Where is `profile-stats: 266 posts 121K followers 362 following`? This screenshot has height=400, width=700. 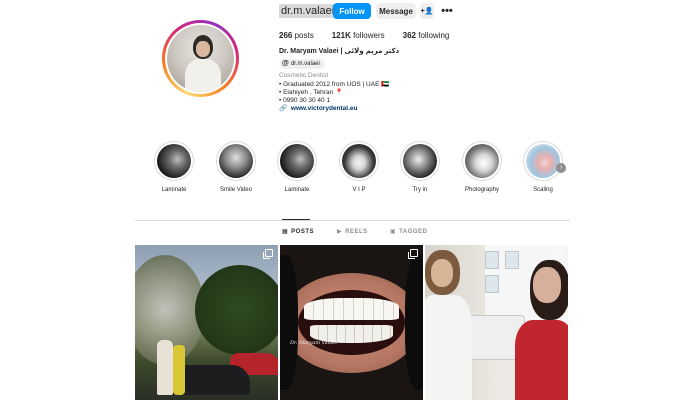
profile-stats: 266 posts 121K followers 362 following is located at coordinates (373, 35).